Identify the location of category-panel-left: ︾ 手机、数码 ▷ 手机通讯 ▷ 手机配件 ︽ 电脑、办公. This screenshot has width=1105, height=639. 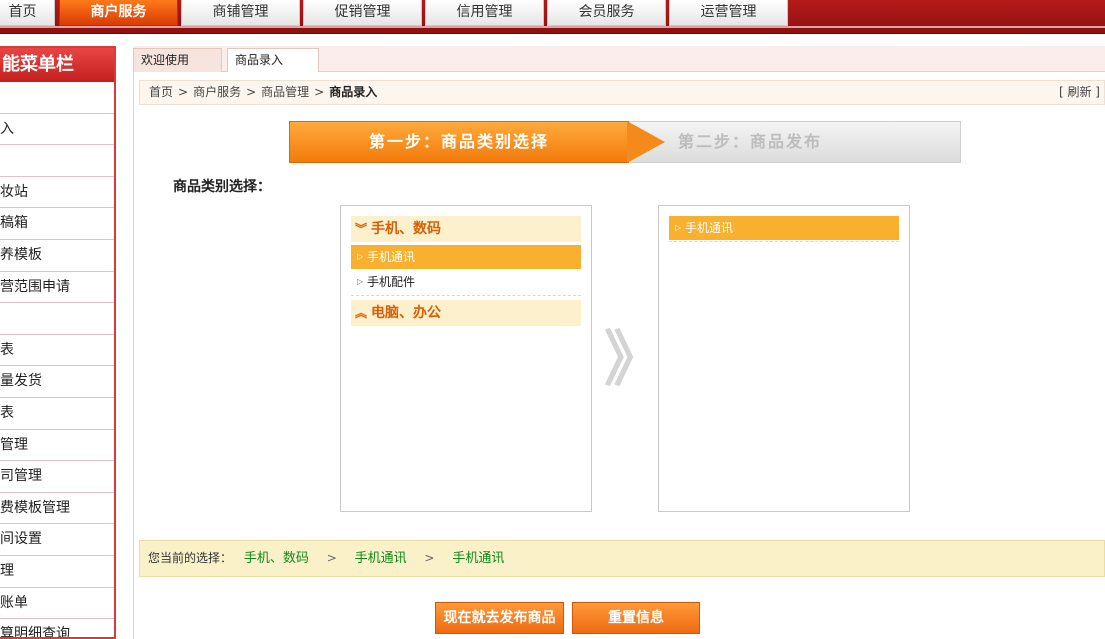
(466, 358).